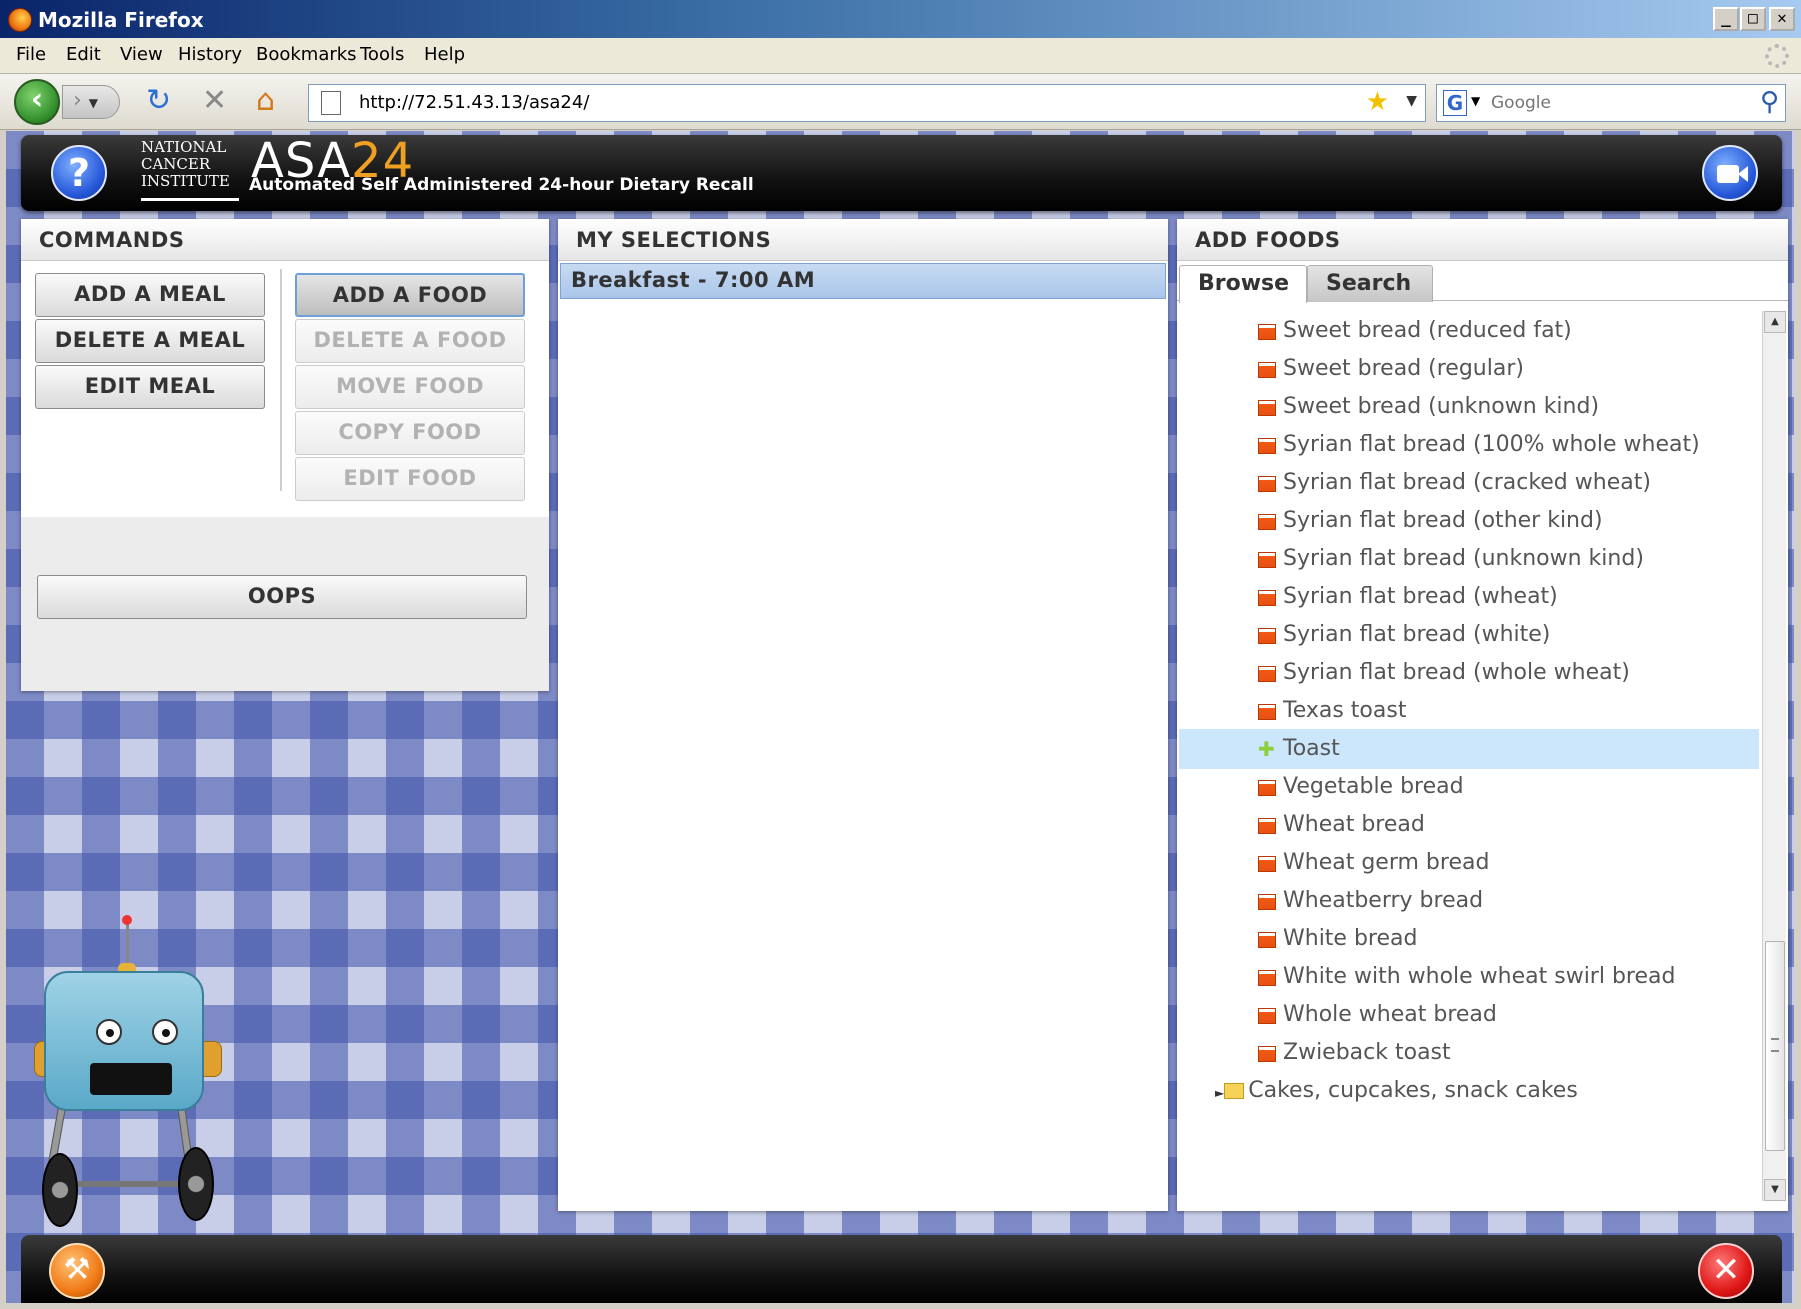 This screenshot has width=1801, height=1309. I want to click on reload-icon: ↻, so click(158, 101).